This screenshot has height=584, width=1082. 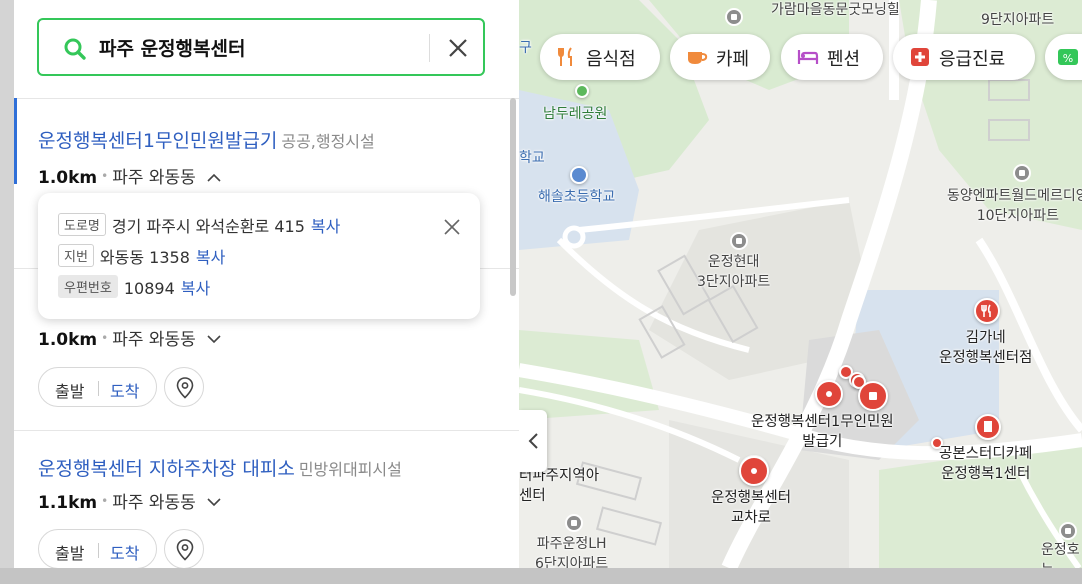 What do you see at coordinates (986, 358) in the screenshot?
I see `map-label-line: 운정행복센터점` at bounding box center [986, 358].